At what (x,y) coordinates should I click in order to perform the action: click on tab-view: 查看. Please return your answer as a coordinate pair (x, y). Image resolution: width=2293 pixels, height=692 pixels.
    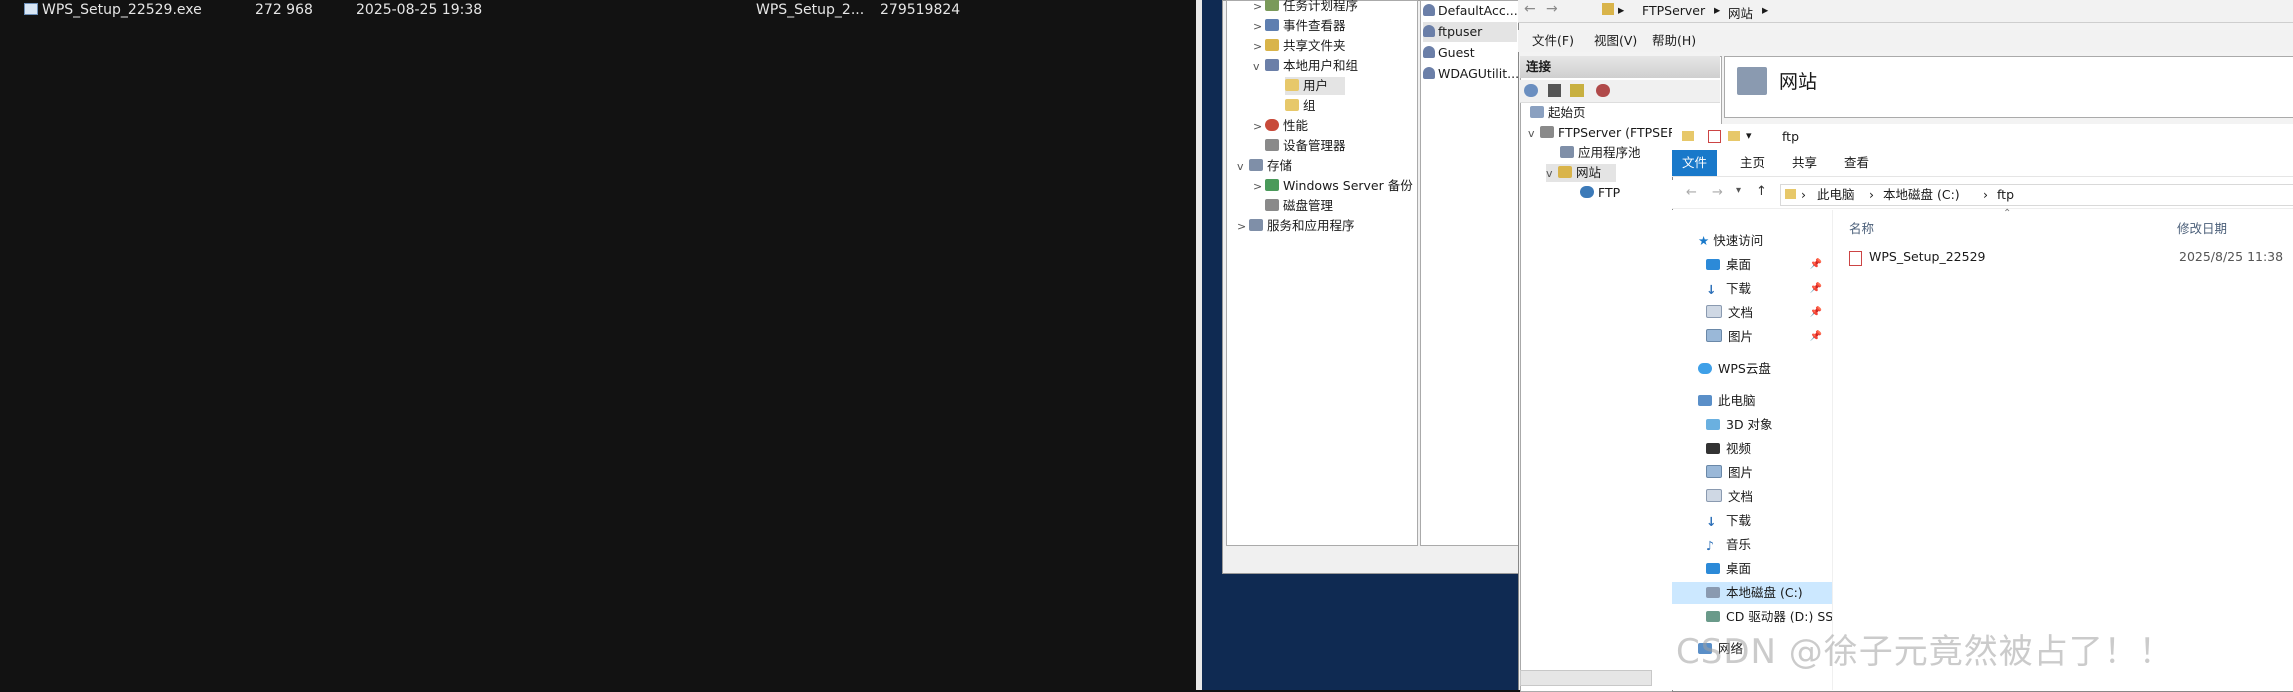
    Looking at the image, I should click on (1856, 163).